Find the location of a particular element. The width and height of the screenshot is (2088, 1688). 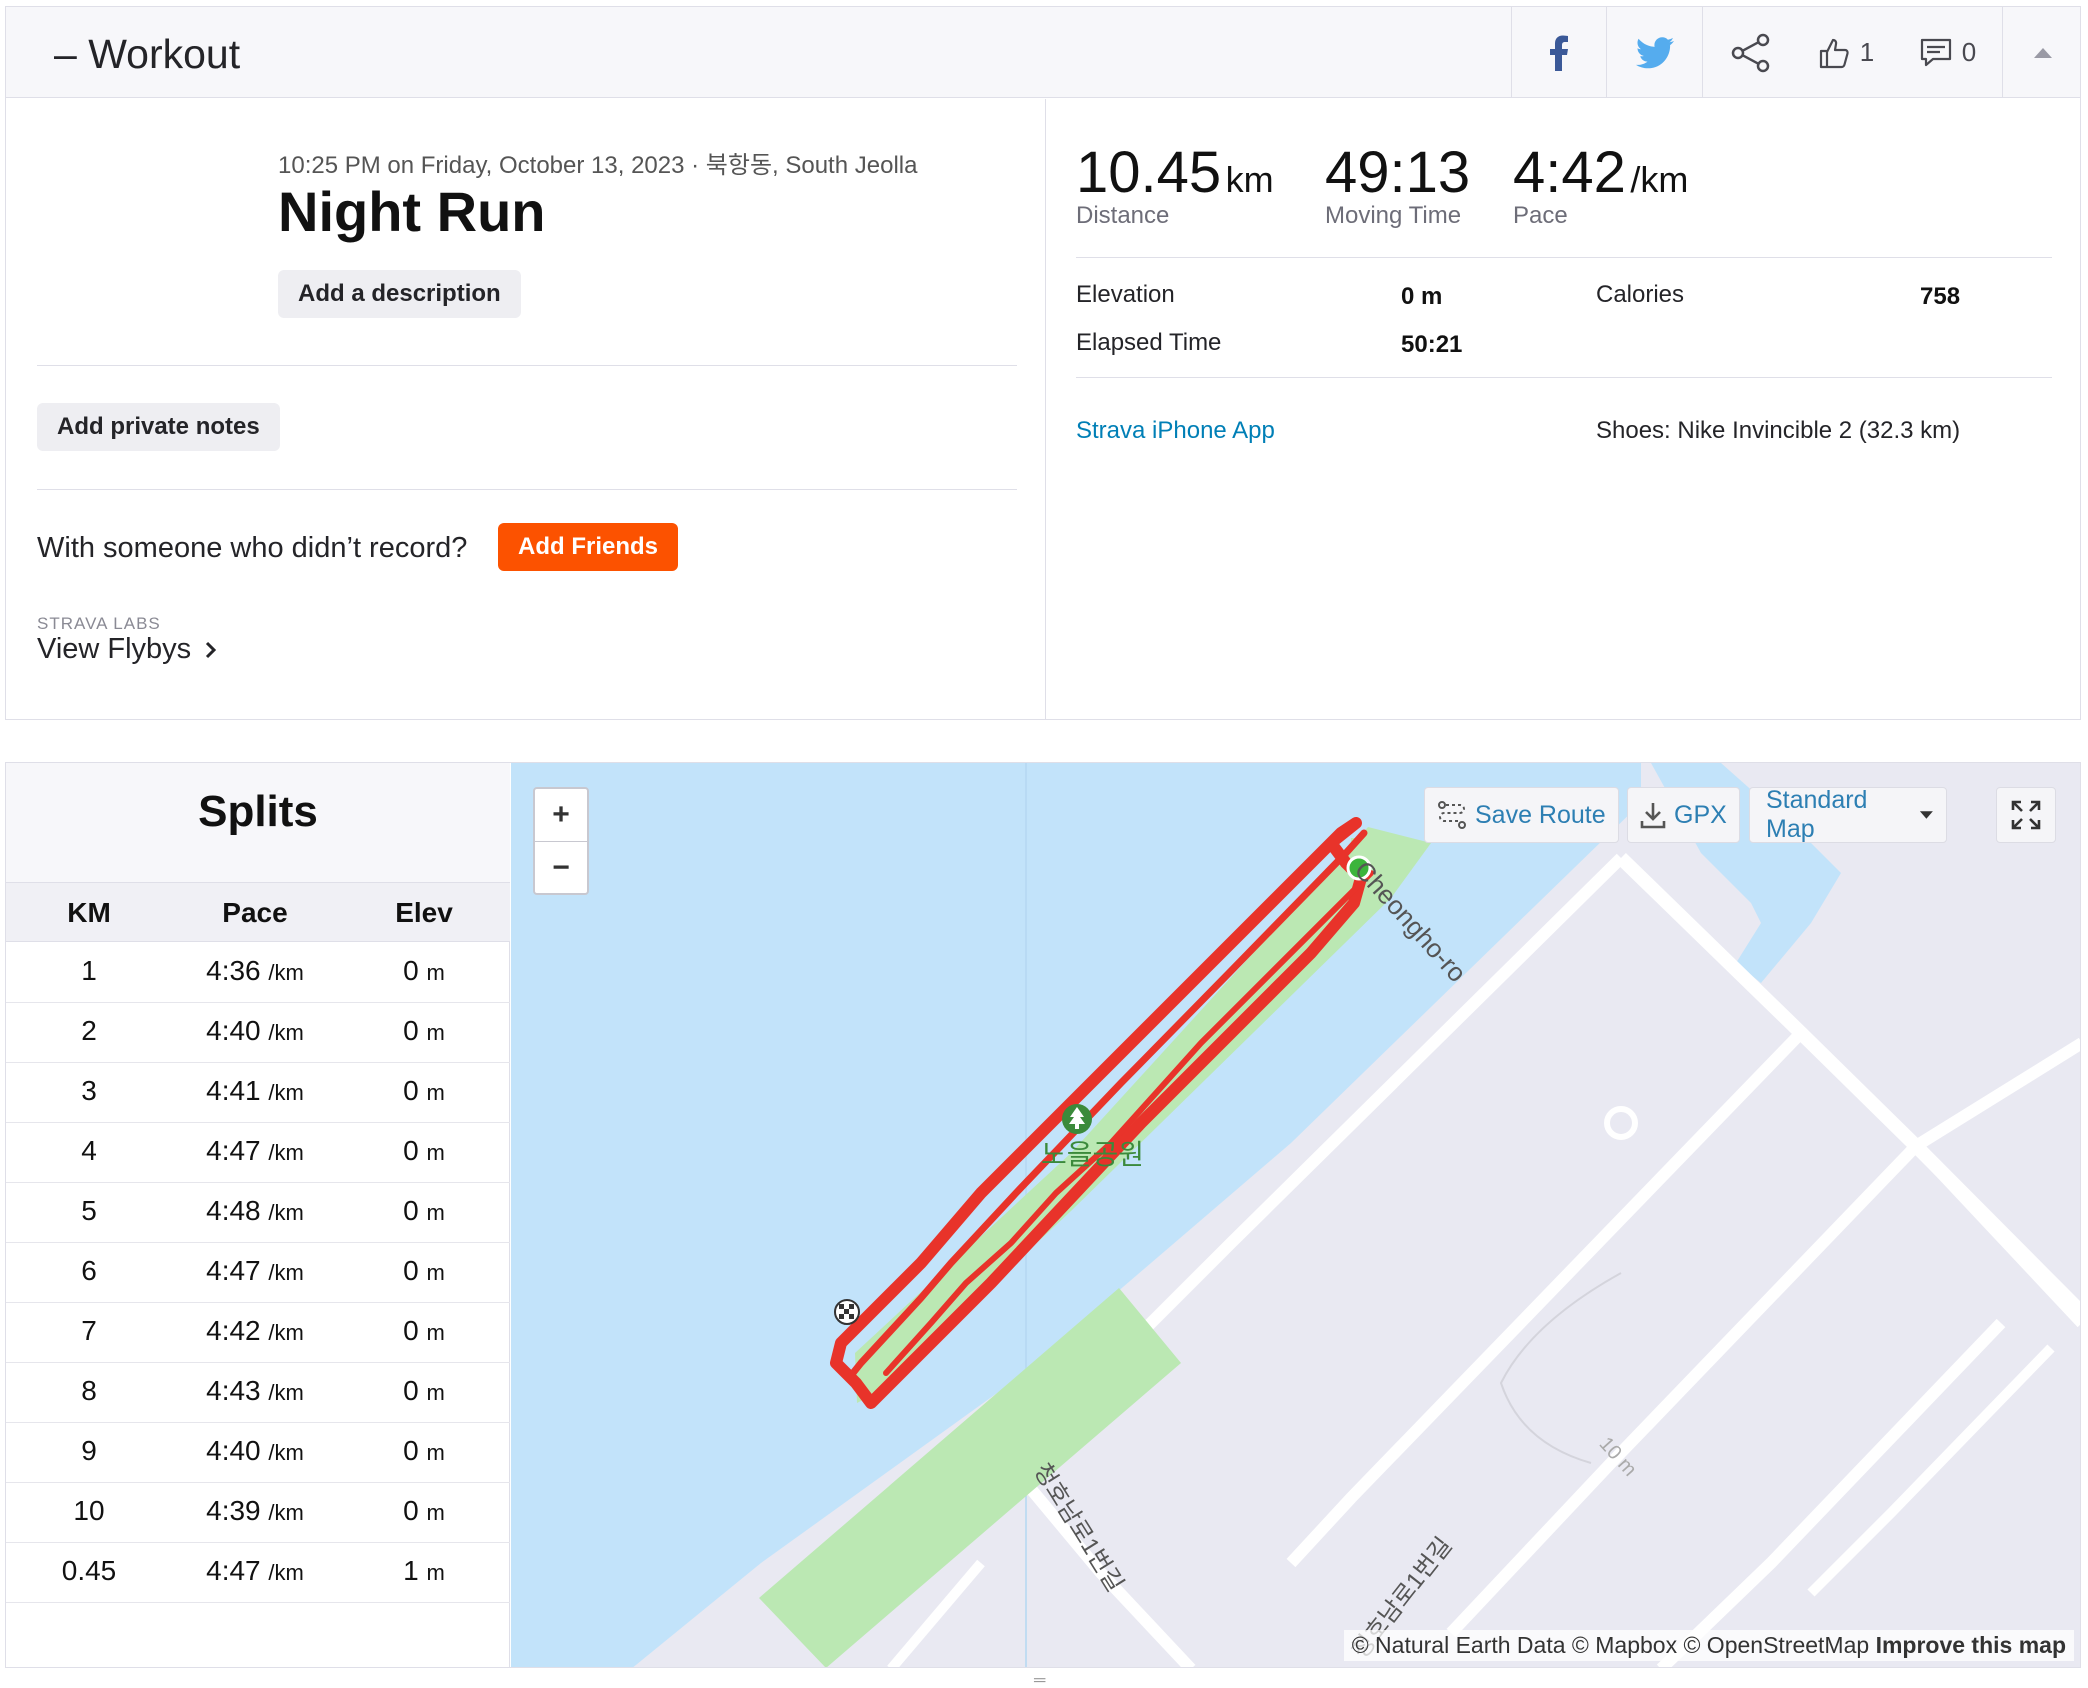

roundabout is located at coordinates (1621, 1123).